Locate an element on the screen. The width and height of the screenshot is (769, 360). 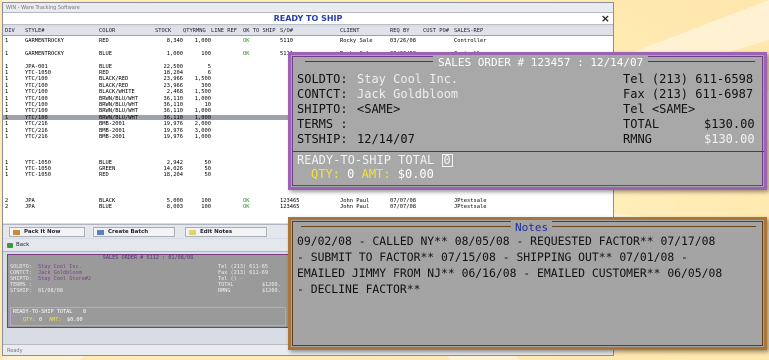
shipto-value: <SAME> is located at coordinates (379, 109).